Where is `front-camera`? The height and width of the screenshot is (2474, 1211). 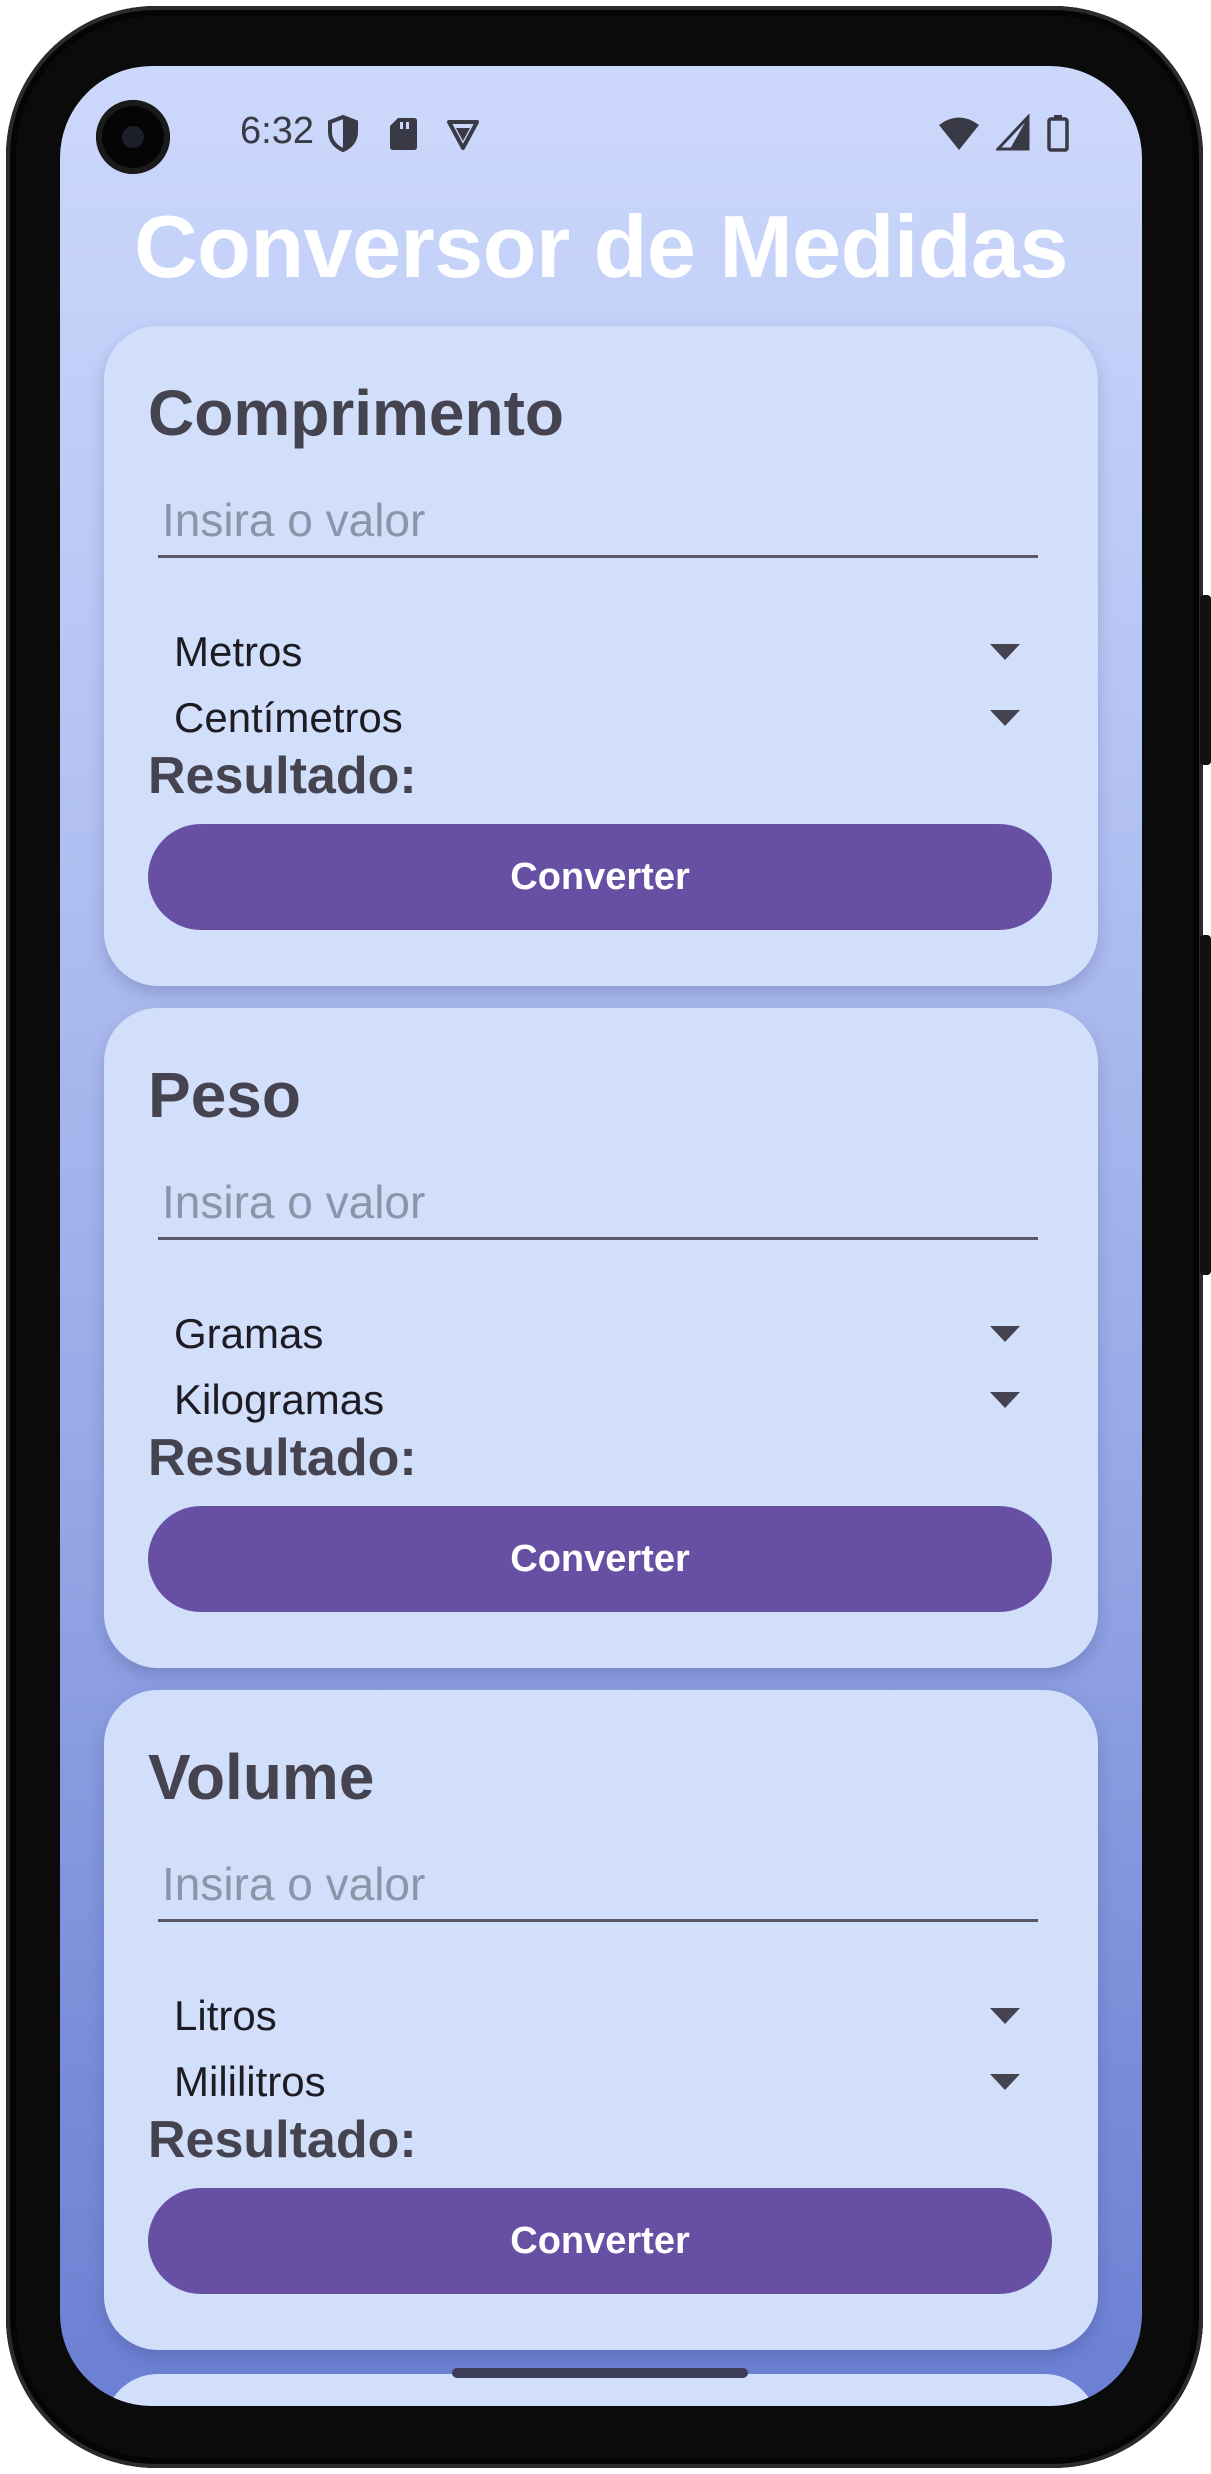 front-camera is located at coordinates (133, 137).